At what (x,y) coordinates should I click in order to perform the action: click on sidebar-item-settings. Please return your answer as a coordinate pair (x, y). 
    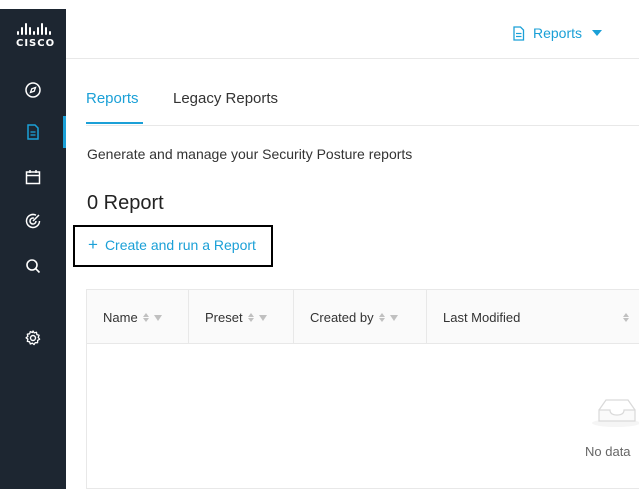
    Looking at the image, I should click on (33, 338).